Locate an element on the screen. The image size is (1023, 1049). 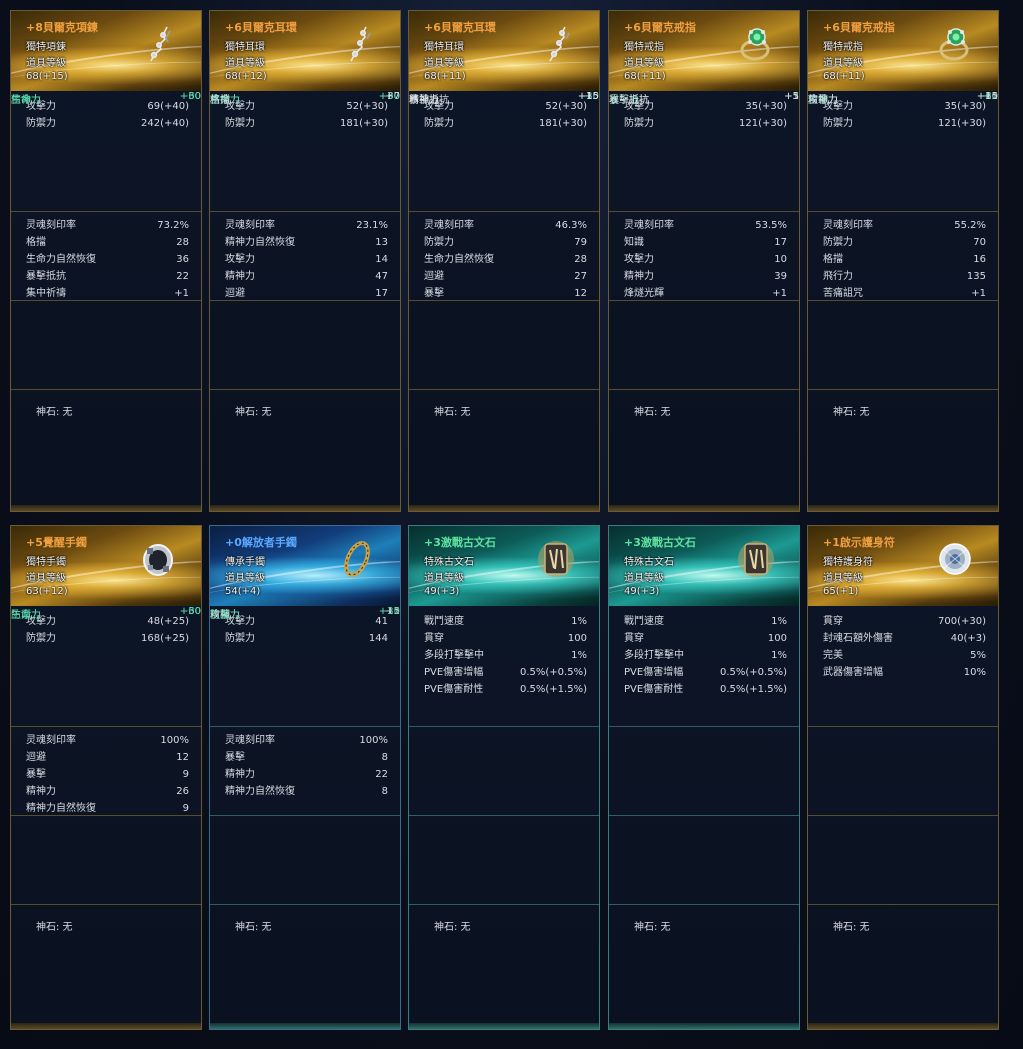
soul-stat-row: 暴擊 12 is located at coordinates (505, 294).